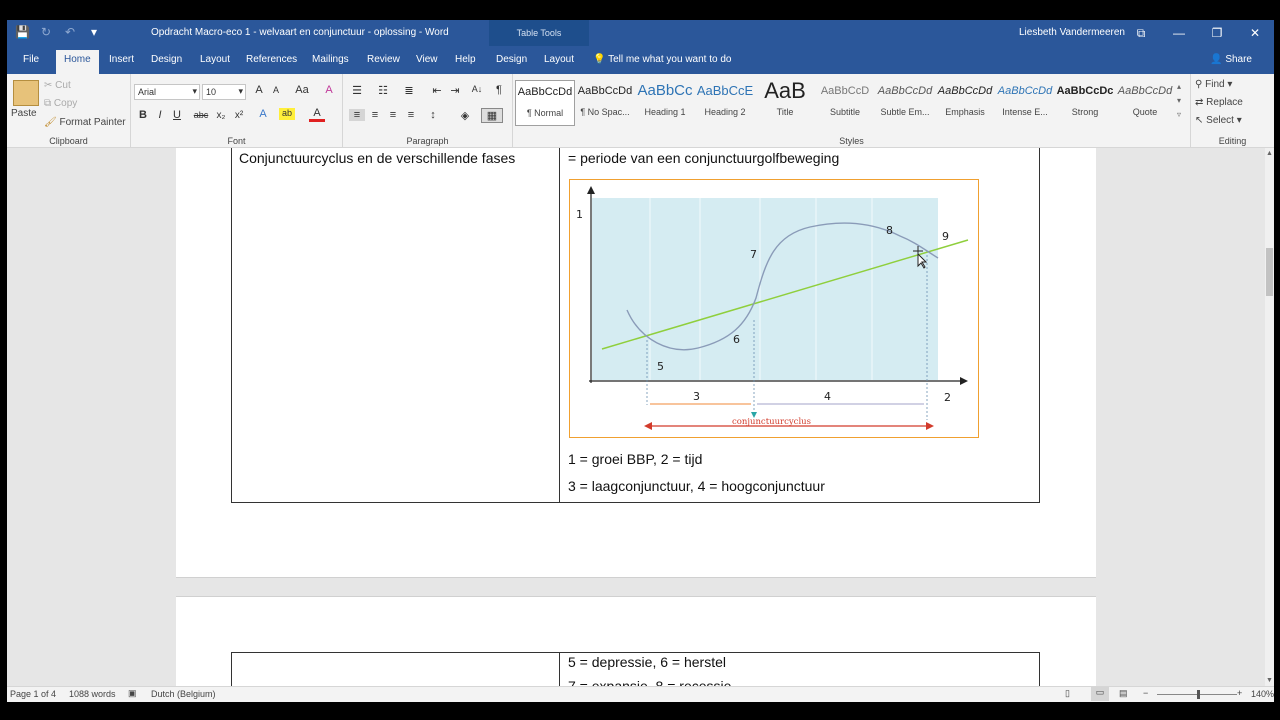 The height and width of the screenshot is (720, 1280). What do you see at coordinates (409, 90) in the screenshot?
I see `multilevel-list-icon: ≣` at bounding box center [409, 90].